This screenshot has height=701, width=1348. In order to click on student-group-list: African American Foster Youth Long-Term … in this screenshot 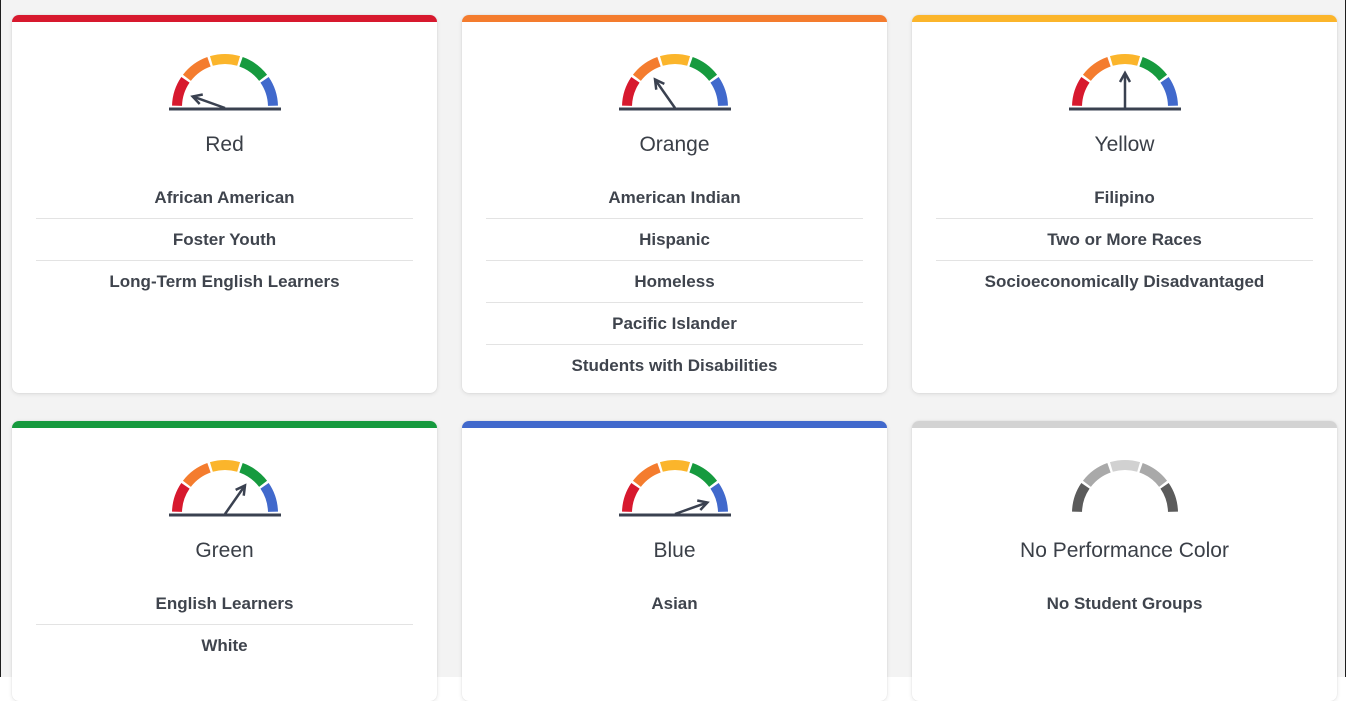, I will do `click(224, 239)`.